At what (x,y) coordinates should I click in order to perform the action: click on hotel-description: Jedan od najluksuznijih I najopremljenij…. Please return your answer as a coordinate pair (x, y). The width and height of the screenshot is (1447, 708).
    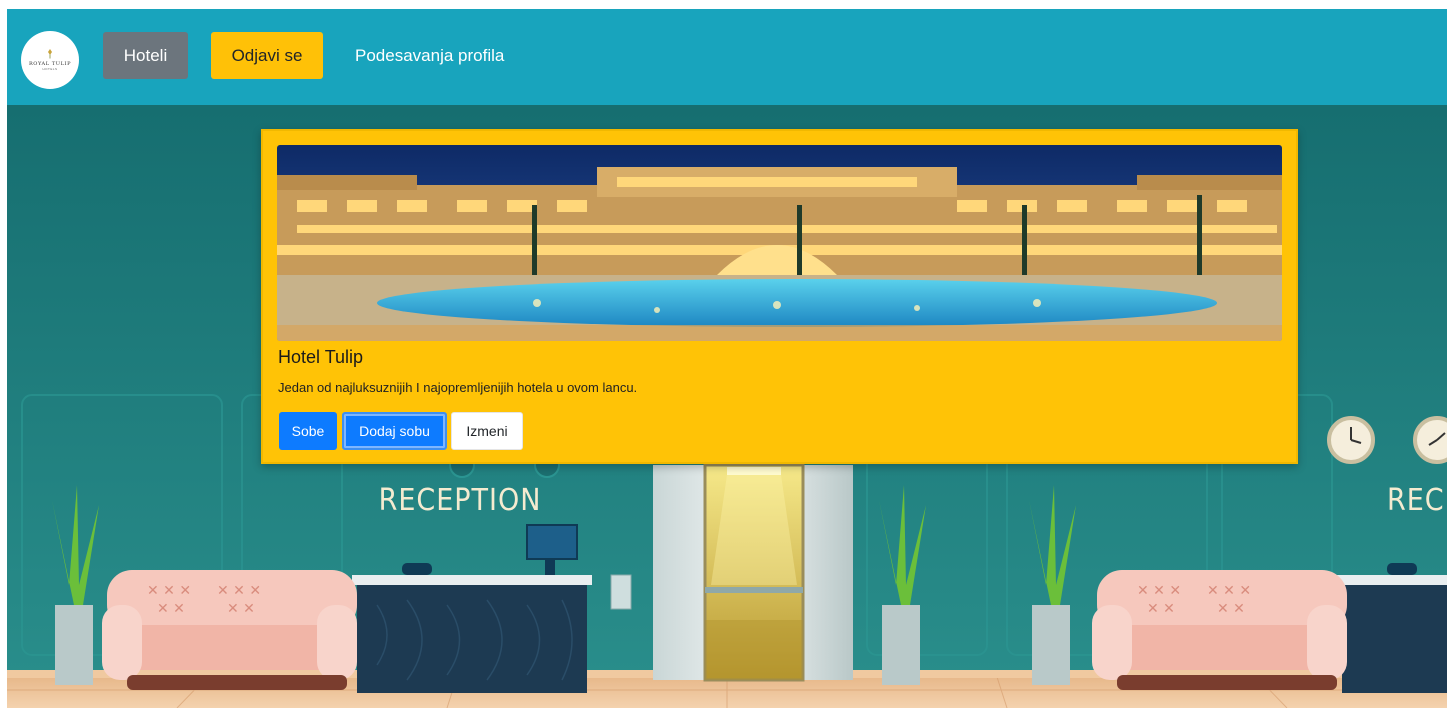
    Looking at the image, I should click on (458, 387).